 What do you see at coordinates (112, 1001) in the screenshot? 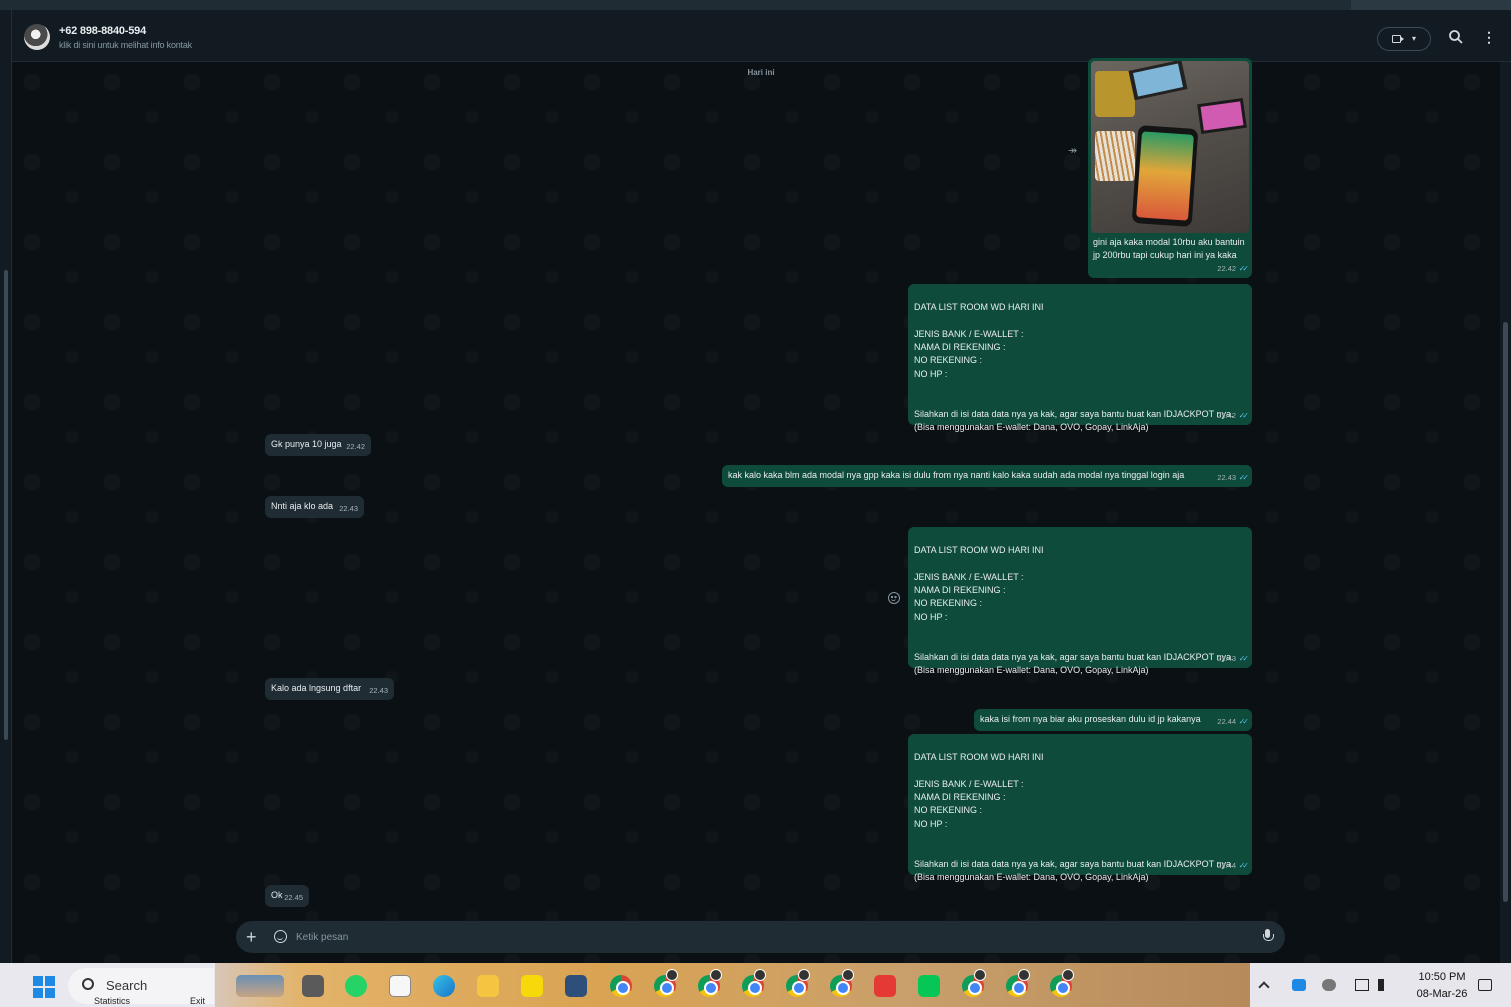
I see `taskbar-widget-label: Statistics` at bounding box center [112, 1001].